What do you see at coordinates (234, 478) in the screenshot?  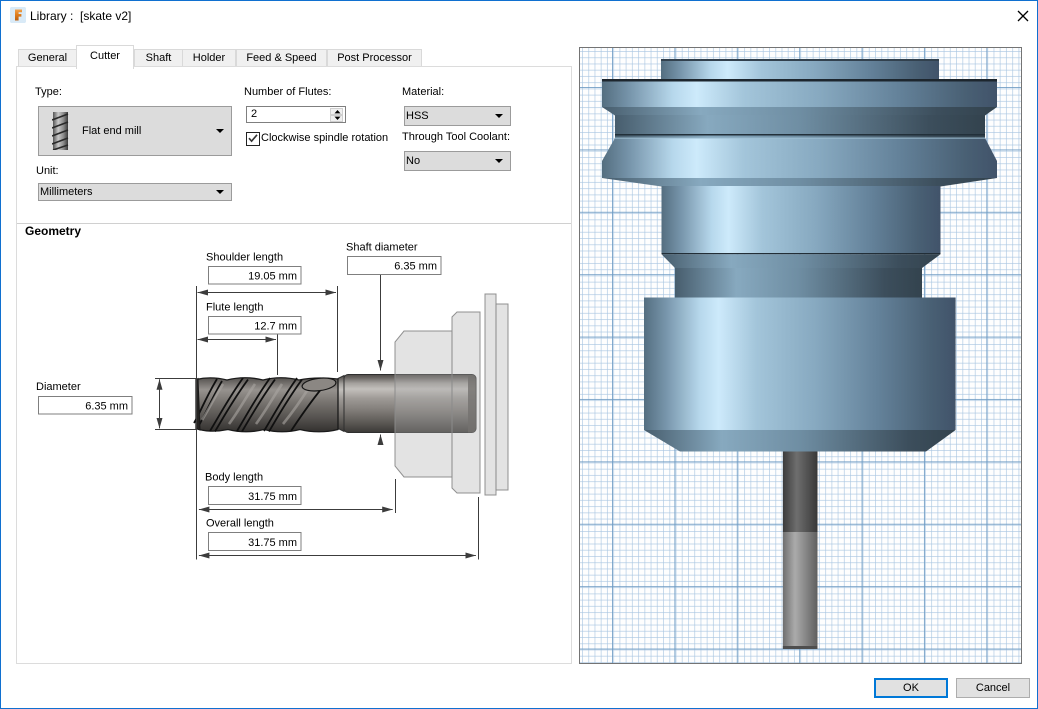 I see `svg-text: Body length` at bounding box center [234, 478].